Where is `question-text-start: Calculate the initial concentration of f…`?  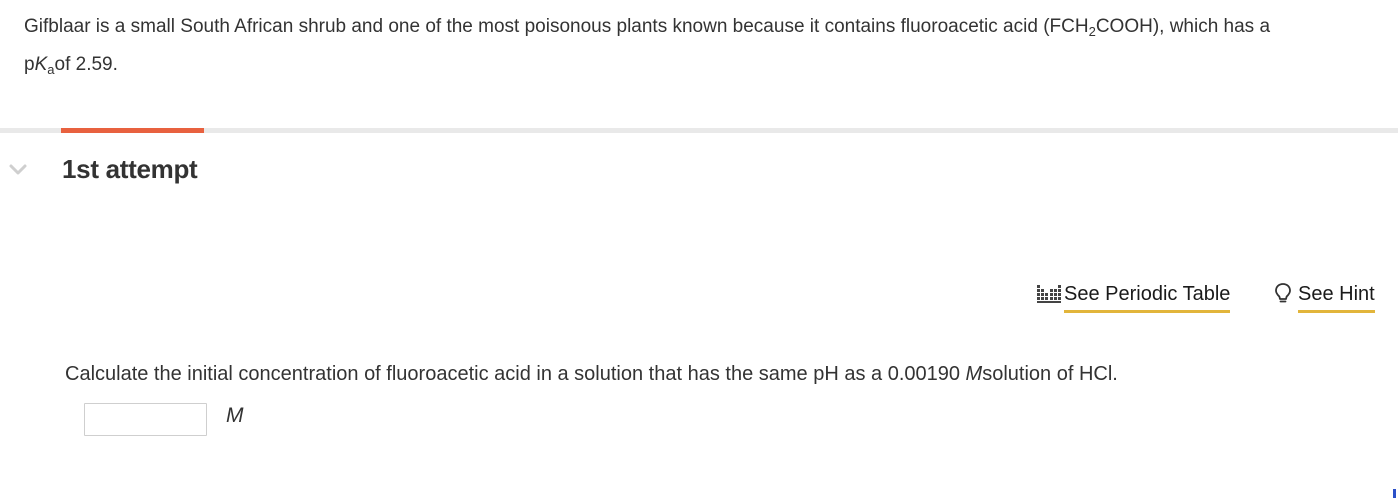 question-text-start: Calculate the initial concentration of f… is located at coordinates (515, 374).